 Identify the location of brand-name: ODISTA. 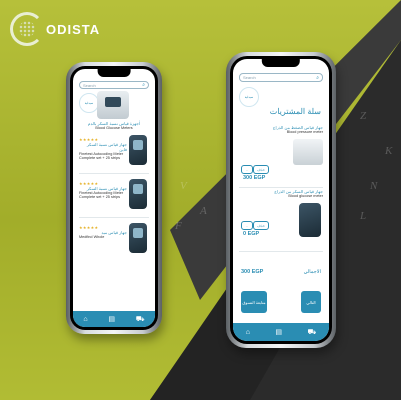
(73, 29).